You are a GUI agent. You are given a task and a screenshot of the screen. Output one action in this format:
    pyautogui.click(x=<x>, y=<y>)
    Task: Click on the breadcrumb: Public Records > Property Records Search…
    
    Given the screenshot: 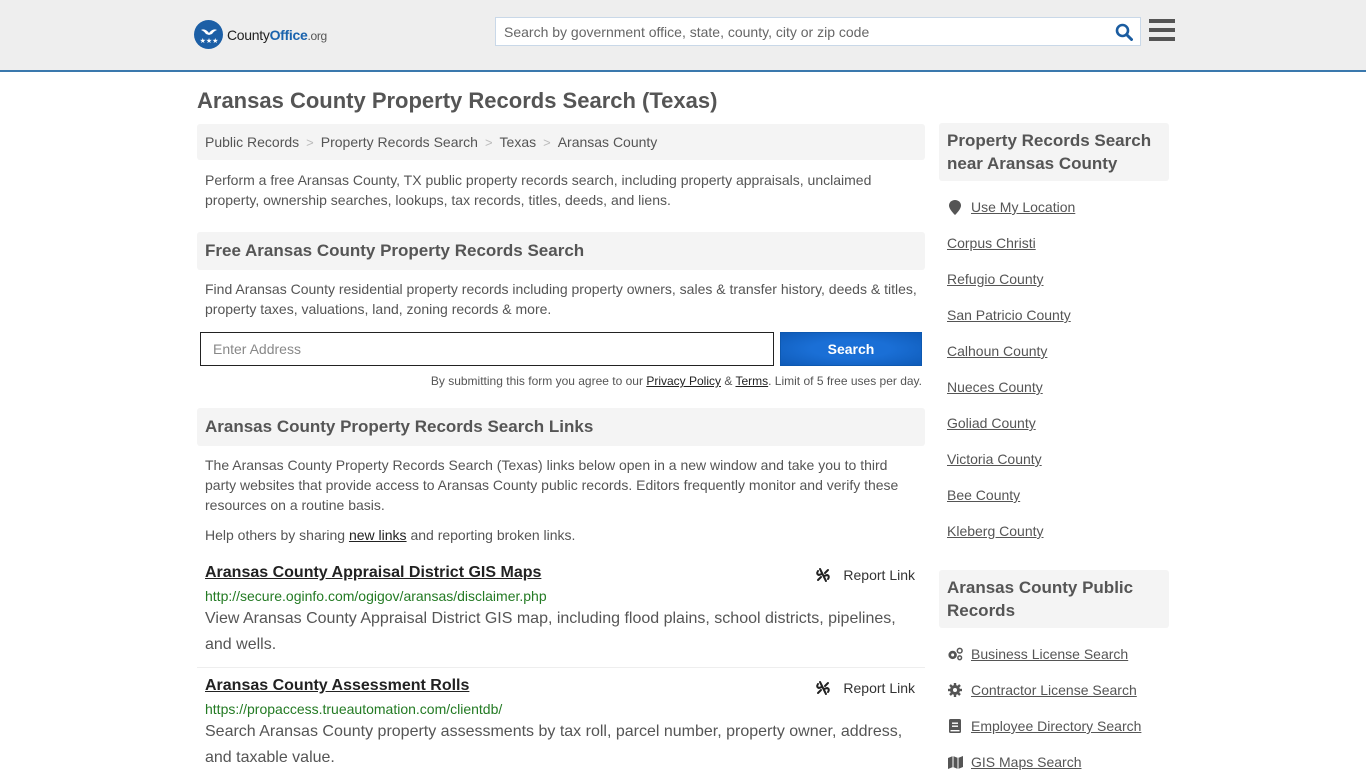 What is the action you would take?
    pyautogui.click(x=561, y=142)
    